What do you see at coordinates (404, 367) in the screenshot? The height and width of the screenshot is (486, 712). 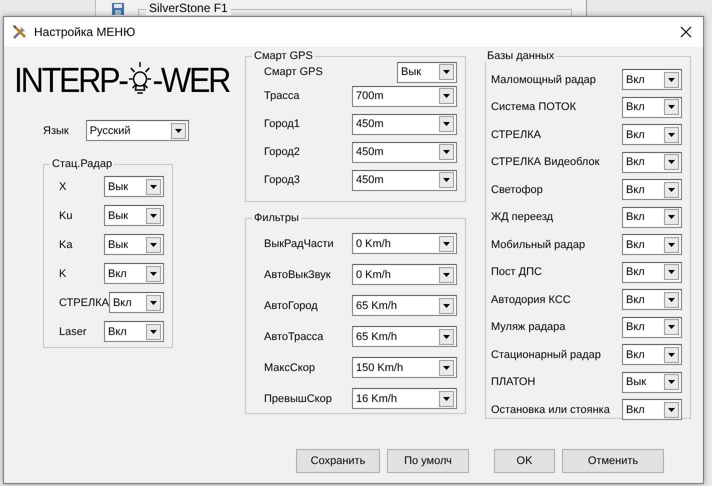 I see `dropdown: 150 Km/h` at bounding box center [404, 367].